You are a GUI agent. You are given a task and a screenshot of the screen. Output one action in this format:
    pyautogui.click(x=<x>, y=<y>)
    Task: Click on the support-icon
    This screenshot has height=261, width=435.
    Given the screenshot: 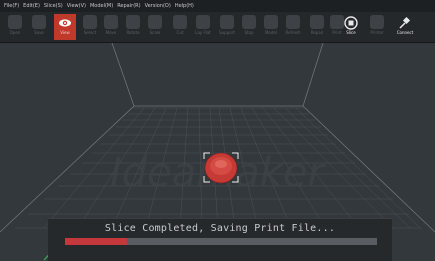 What is the action you would take?
    pyautogui.click(x=227, y=22)
    